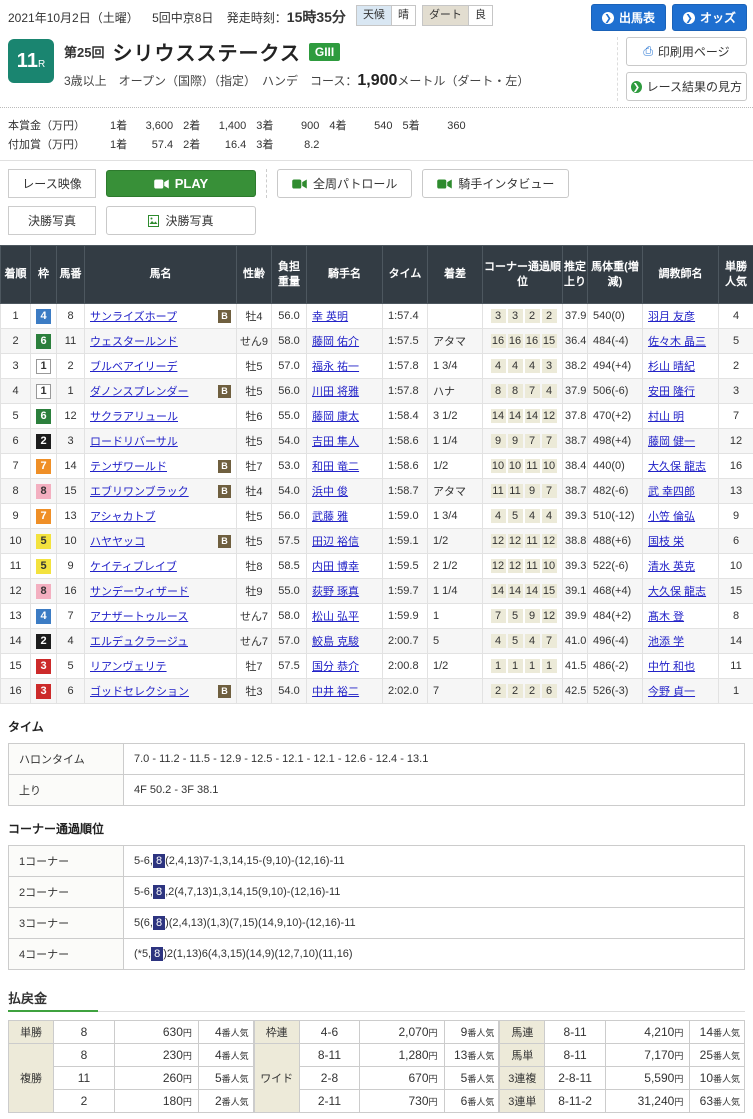 The image size is (753, 1119). What do you see at coordinates (666, 417) in the screenshot?
I see `trainer-link: 村山 明` at bounding box center [666, 417].